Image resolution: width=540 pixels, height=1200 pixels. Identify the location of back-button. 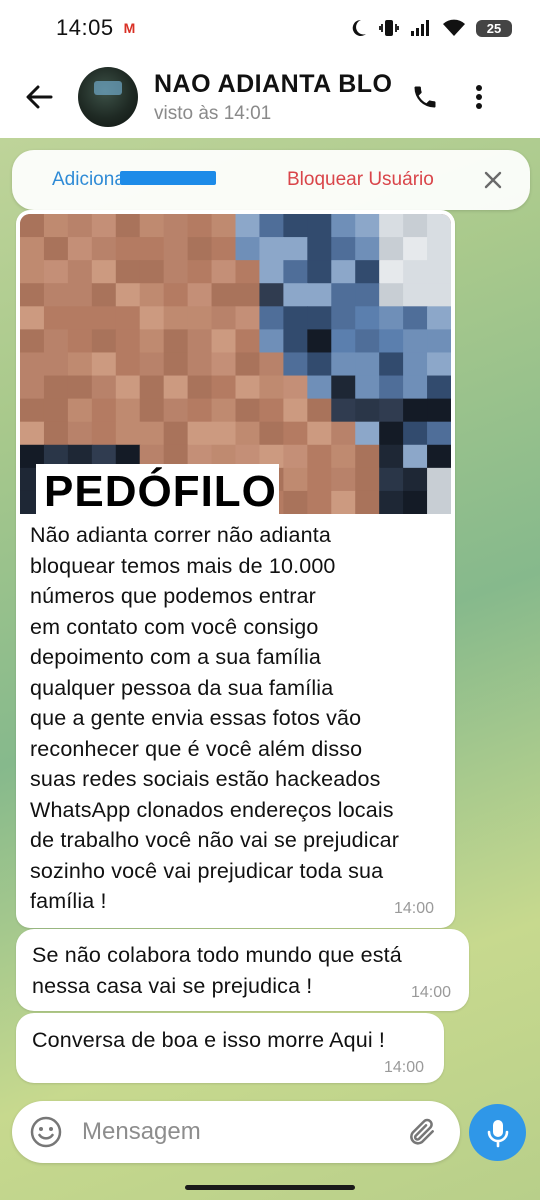
(39, 97).